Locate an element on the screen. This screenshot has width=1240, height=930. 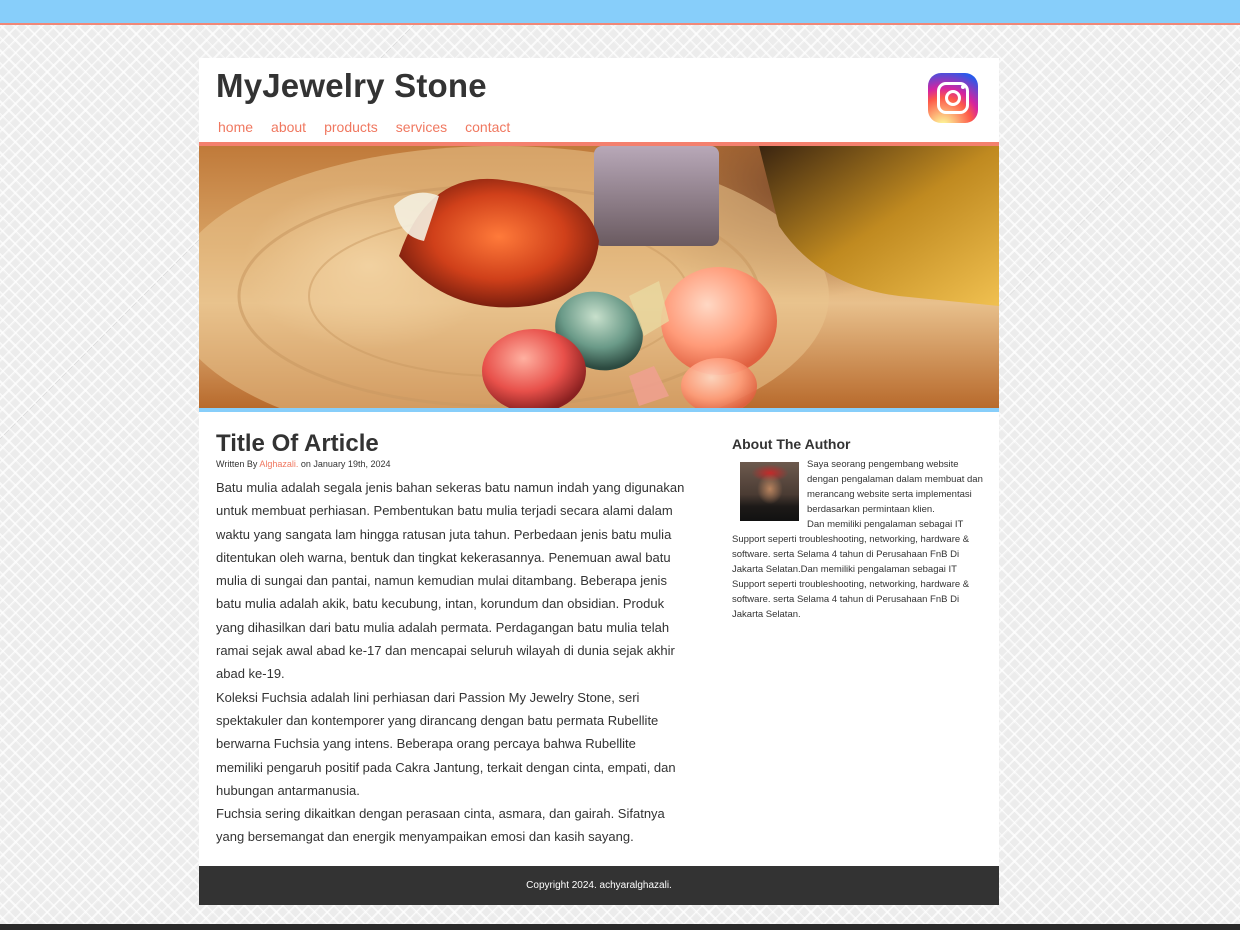
nav-home-link: home is located at coordinates (235, 127).